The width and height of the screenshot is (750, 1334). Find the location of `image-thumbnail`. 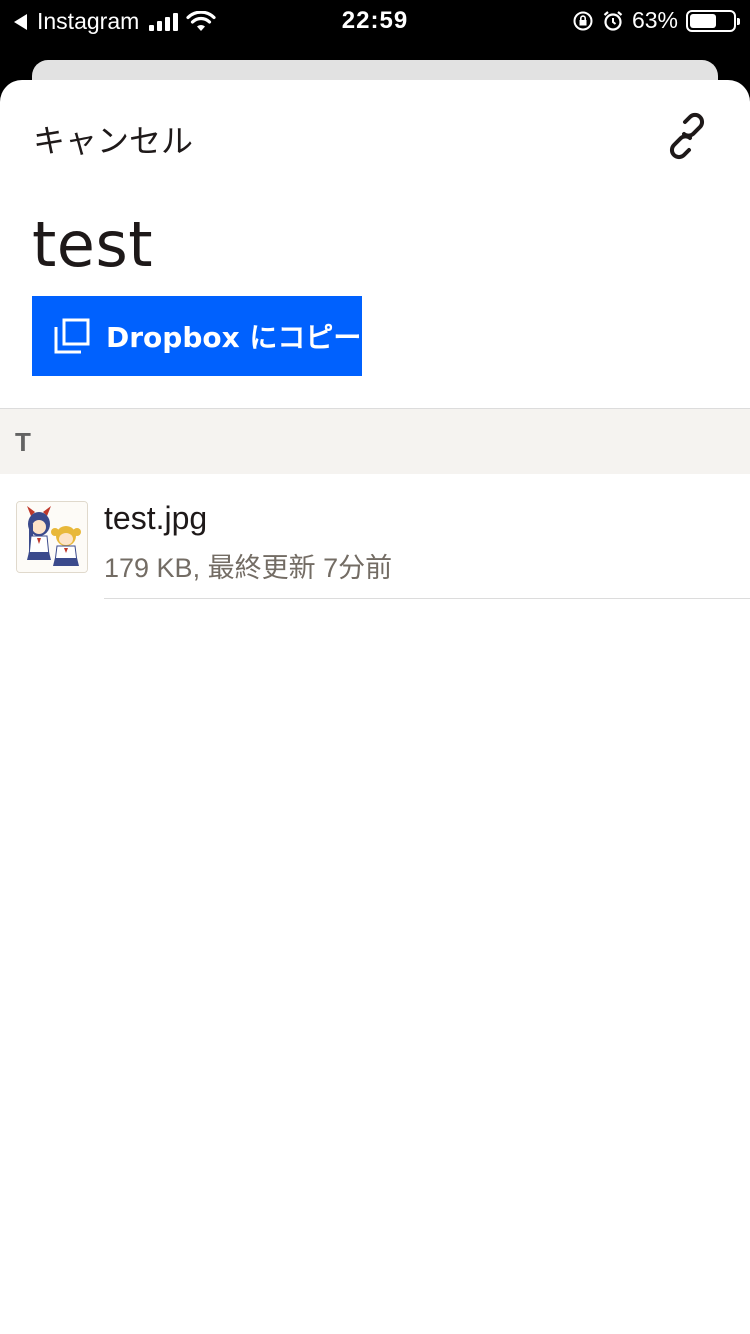

image-thumbnail is located at coordinates (52, 537).